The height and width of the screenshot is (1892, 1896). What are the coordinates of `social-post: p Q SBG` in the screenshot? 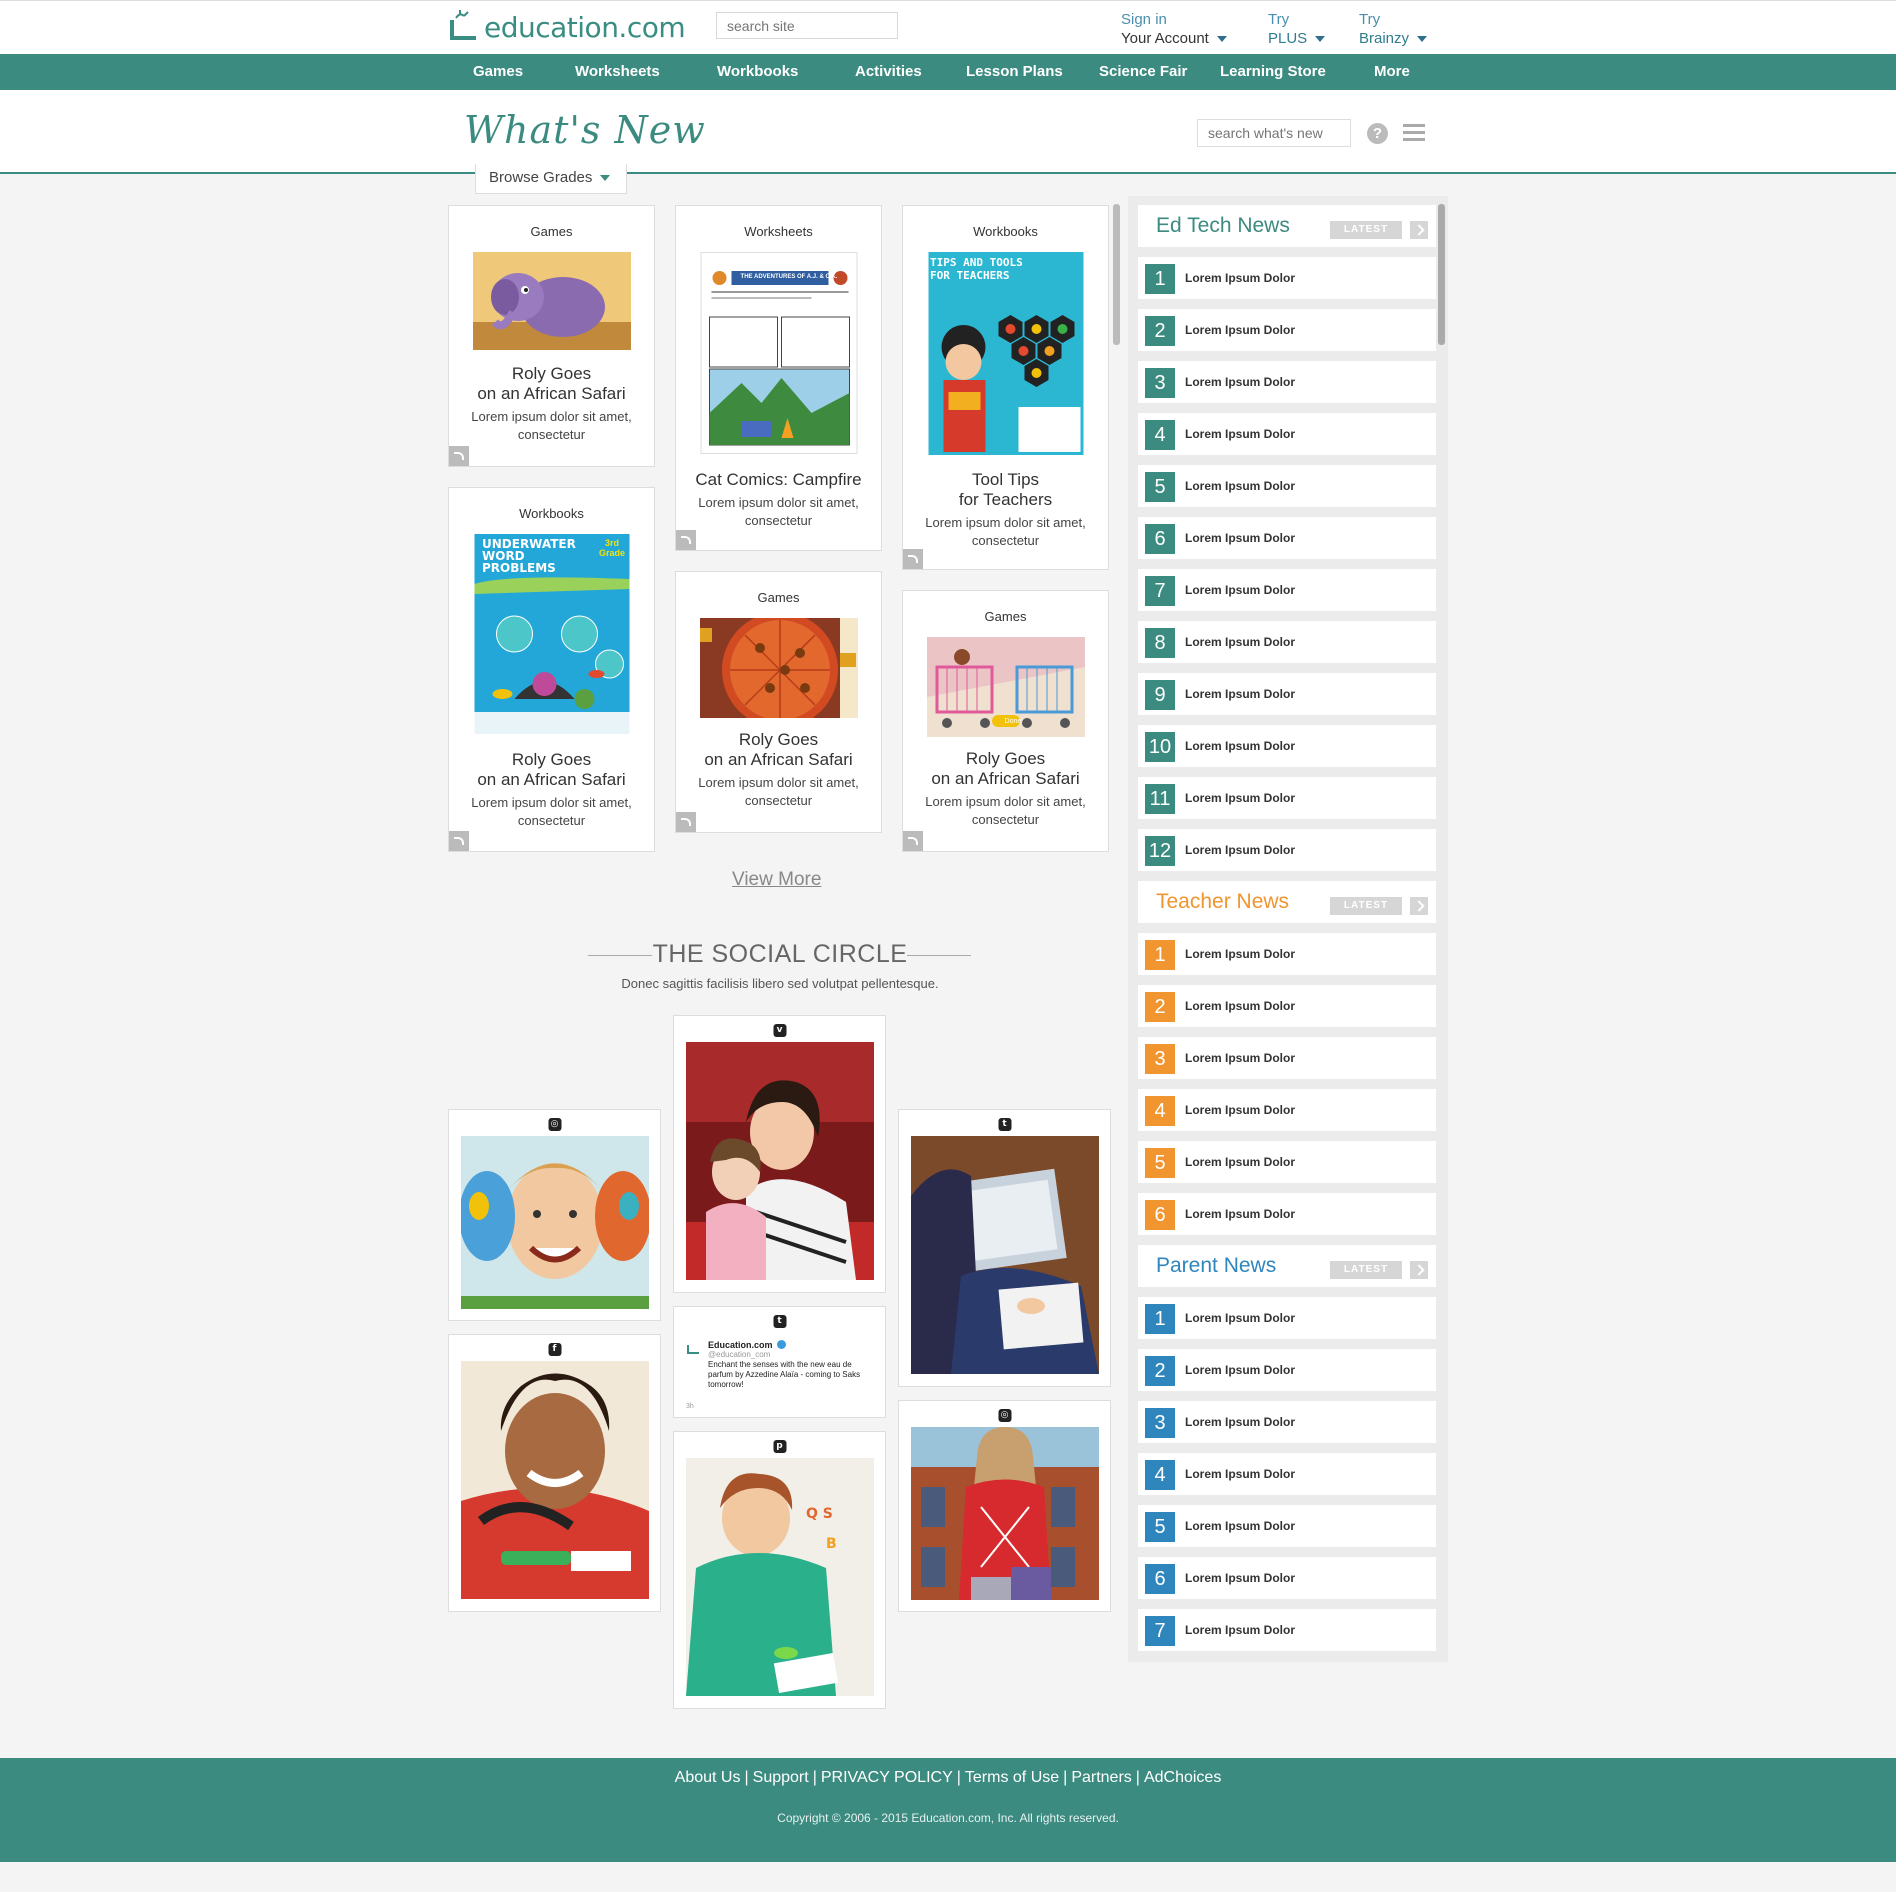 It's located at (779, 1570).